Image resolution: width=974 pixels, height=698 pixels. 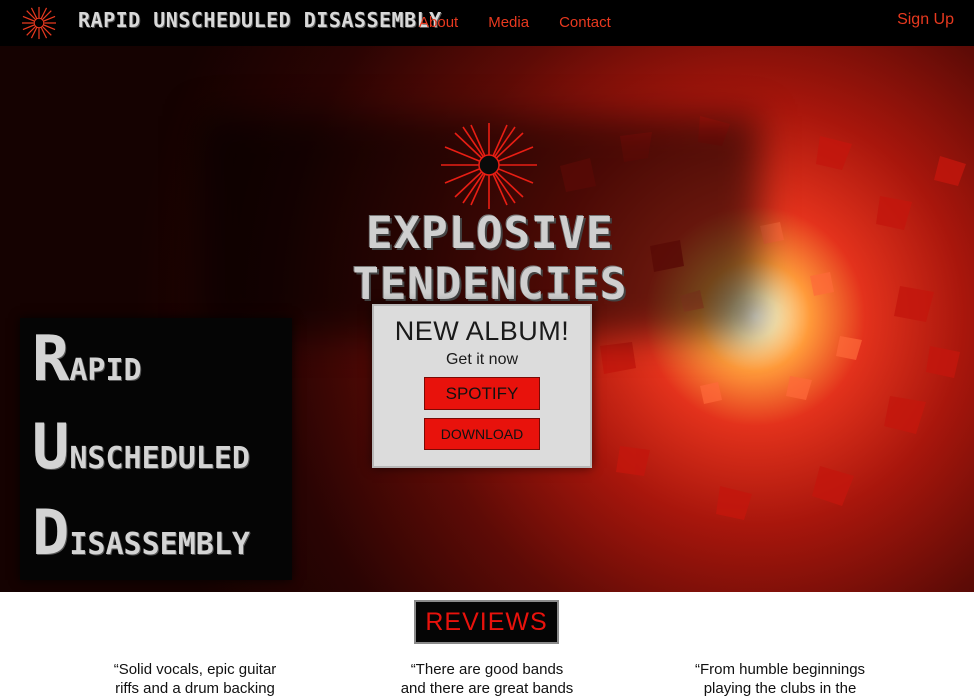 What do you see at coordinates (195, 669) in the screenshot?
I see `review-line: “Solid vocals, epic guitar` at bounding box center [195, 669].